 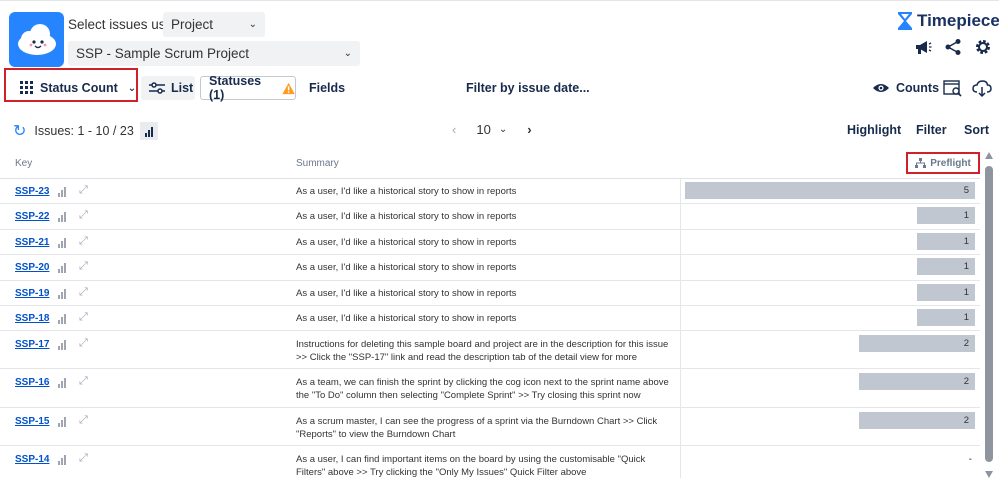 I want to click on counts-label: Counts, so click(x=918, y=88).